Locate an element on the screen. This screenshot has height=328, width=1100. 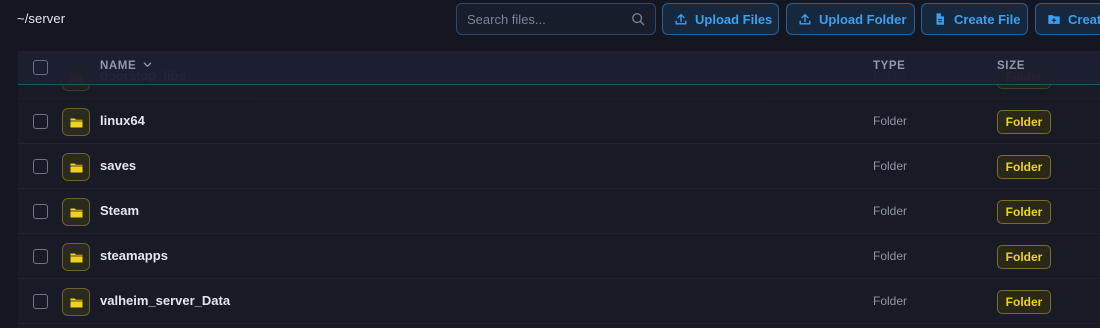
table-row: valheim_server_Data Folder Folder is located at coordinates (559, 301).